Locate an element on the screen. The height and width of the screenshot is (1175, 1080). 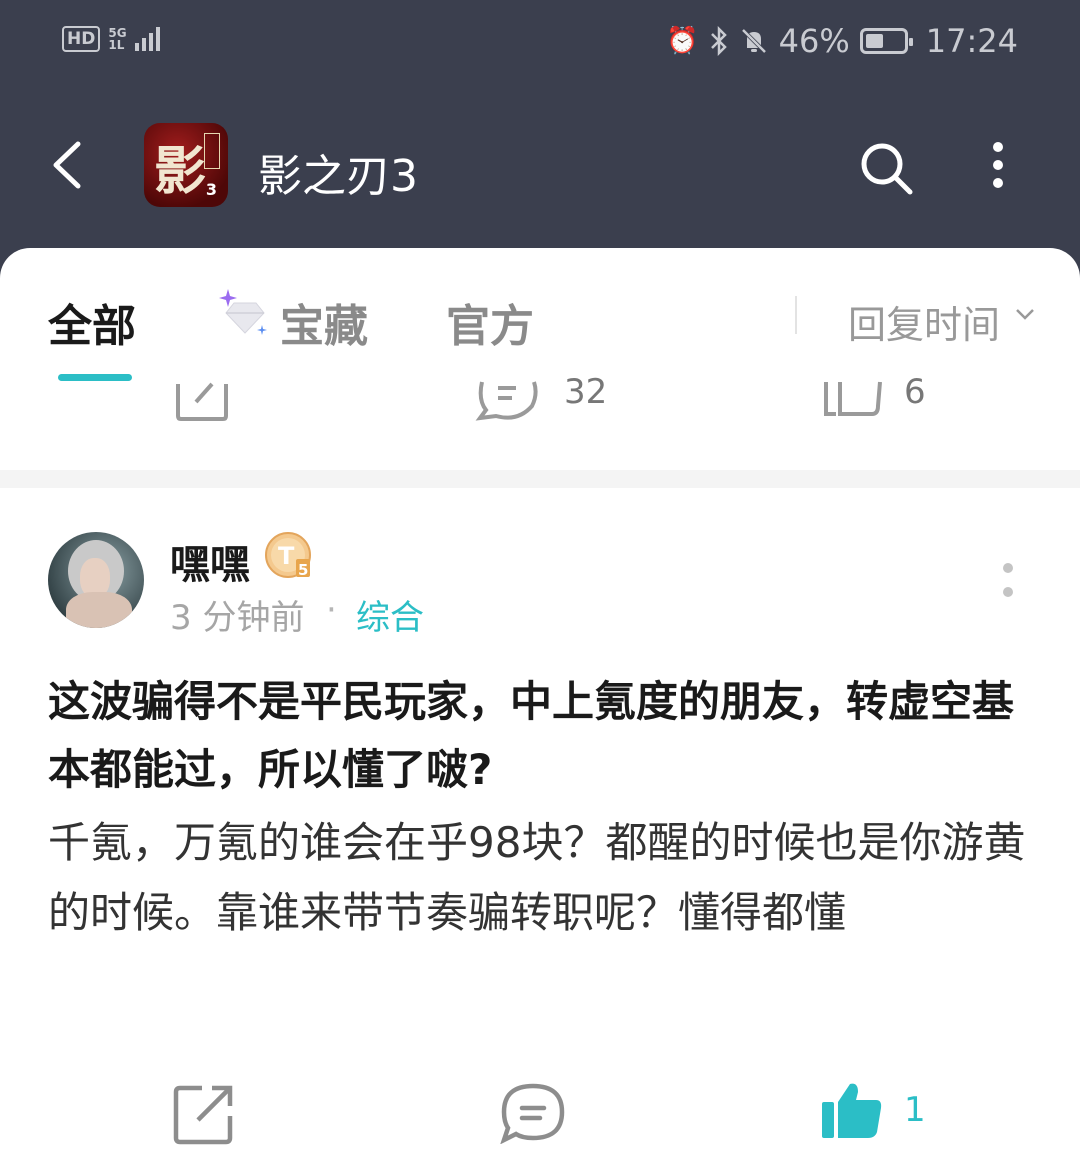
app-icon-seal is located at coordinates (212, 151).